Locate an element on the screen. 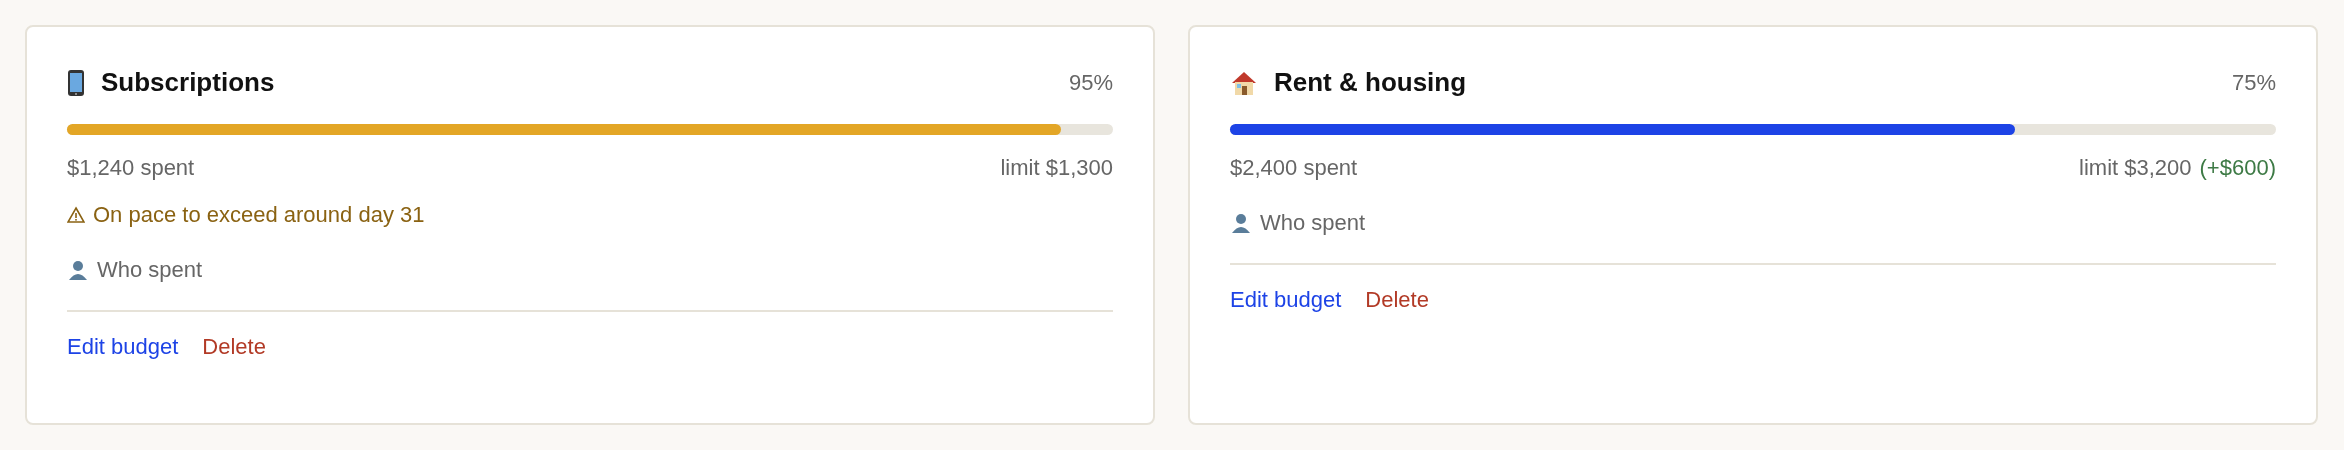  spent-amount: $1,240 spent is located at coordinates (131, 168).